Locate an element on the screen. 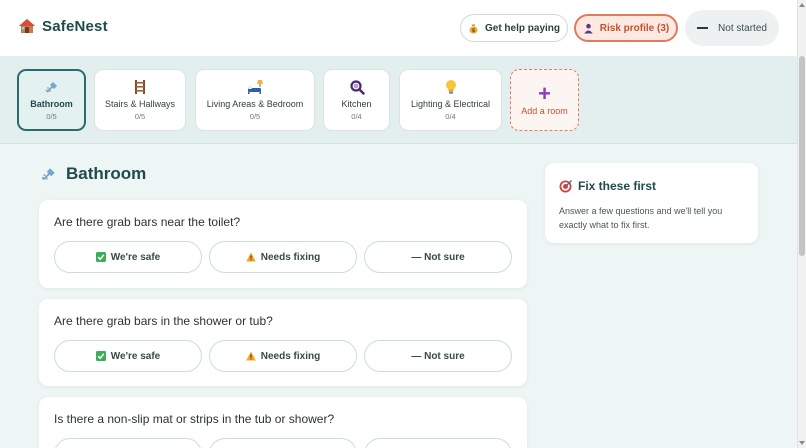 The width and height of the screenshot is (806, 448). room-tab-lighting-electrical: Lighting & Electrical 0/4 is located at coordinates (450, 100).